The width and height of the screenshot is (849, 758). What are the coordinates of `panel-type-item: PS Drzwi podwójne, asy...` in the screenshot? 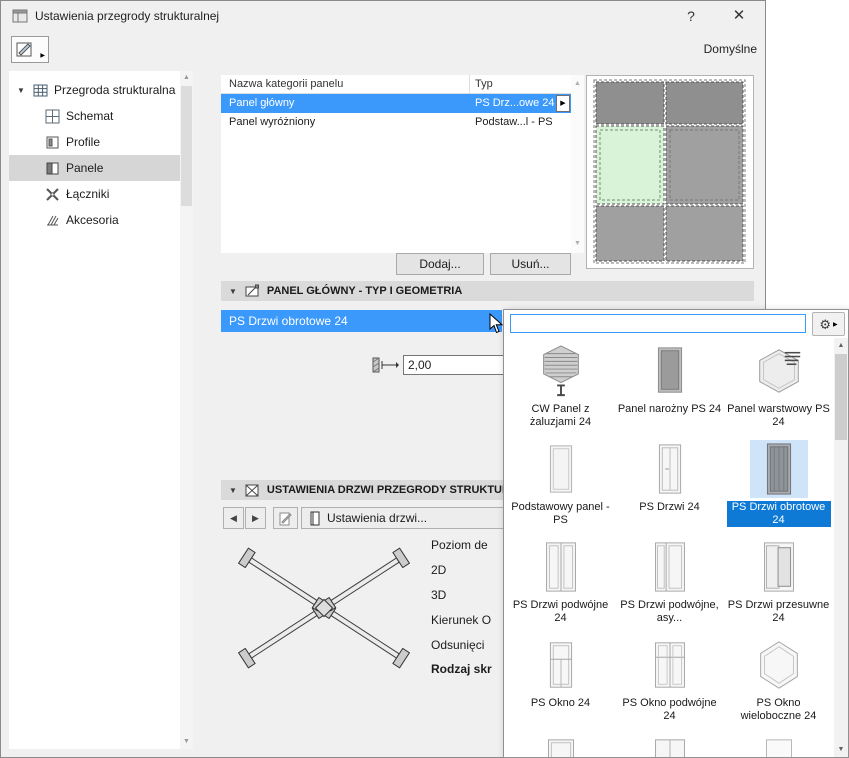 It's located at (669, 584).